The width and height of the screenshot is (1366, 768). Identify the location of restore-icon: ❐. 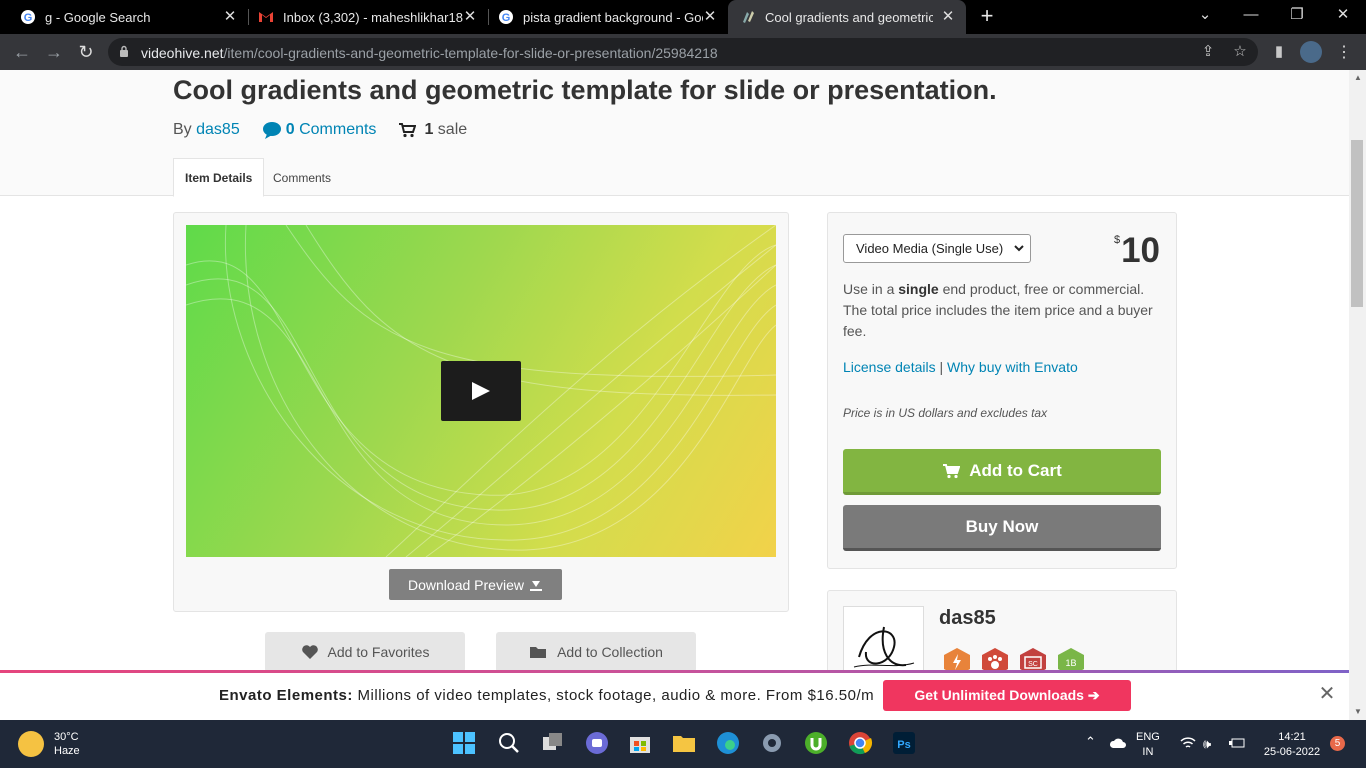
(1297, 15).